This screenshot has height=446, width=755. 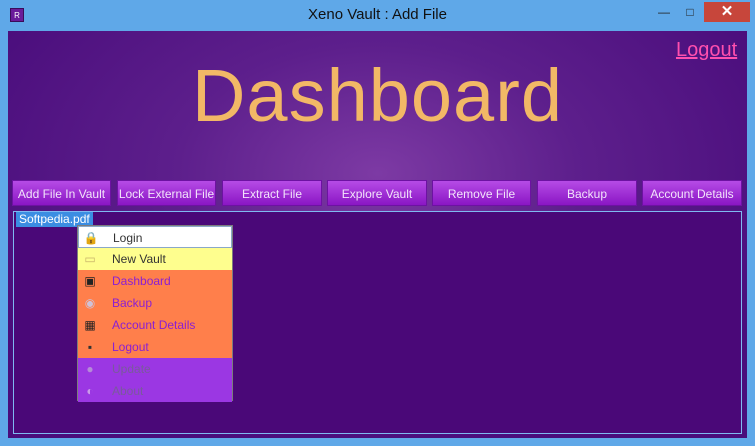 What do you see at coordinates (139, 259) in the screenshot?
I see `menu-item-label: New Vault` at bounding box center [139, 259].